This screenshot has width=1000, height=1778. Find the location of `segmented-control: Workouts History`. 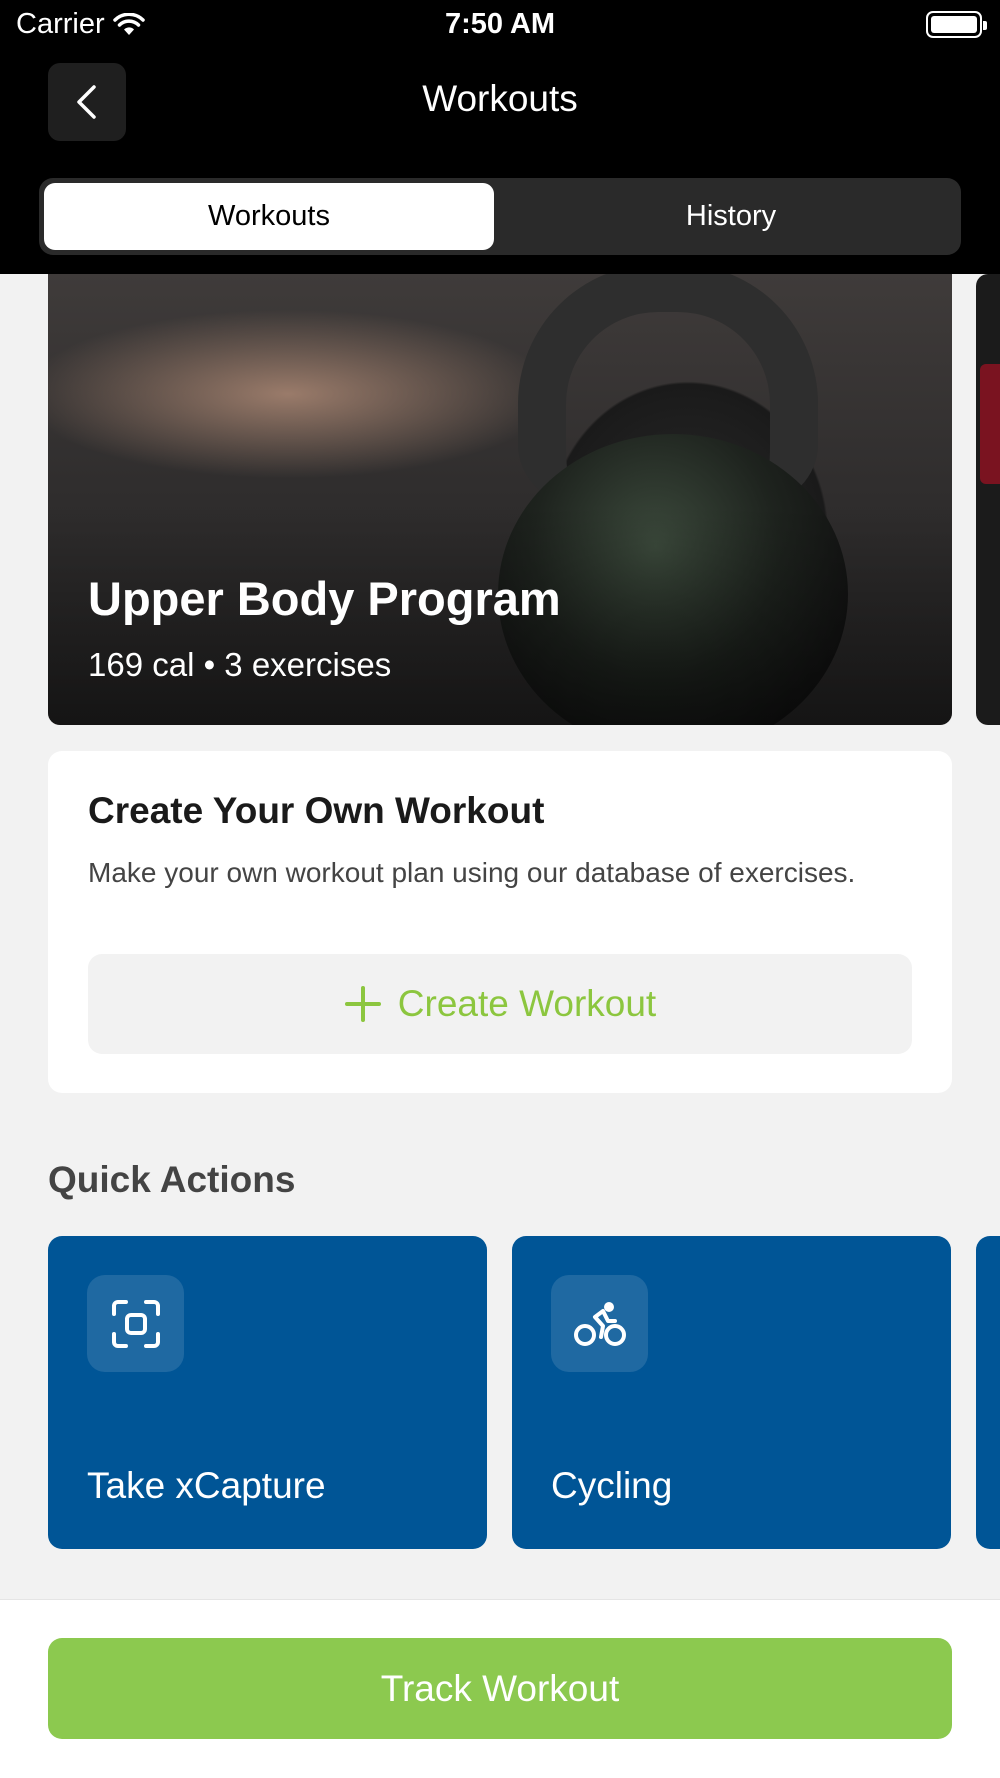

segmented-control: Workouts History is located at coordinates (500, 216).